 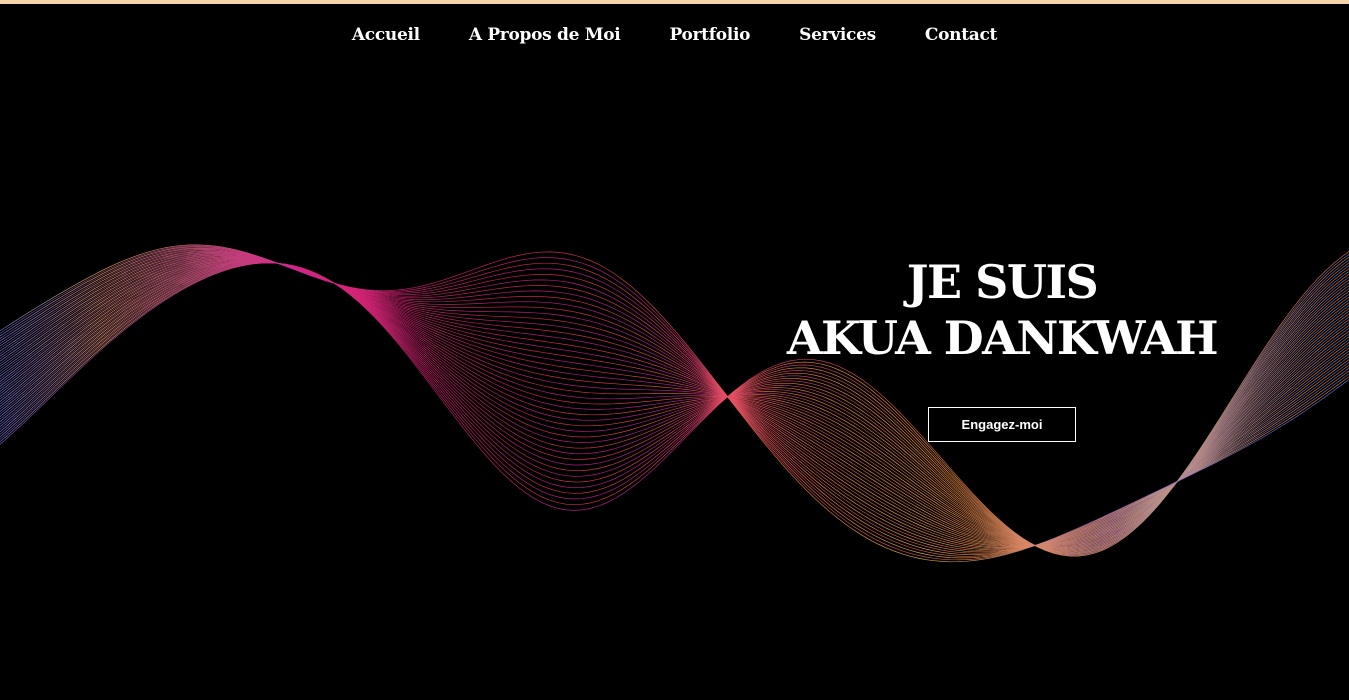 I want to click on engagez-moi-button: Engagez-moi, so click(x=1002, y=424).